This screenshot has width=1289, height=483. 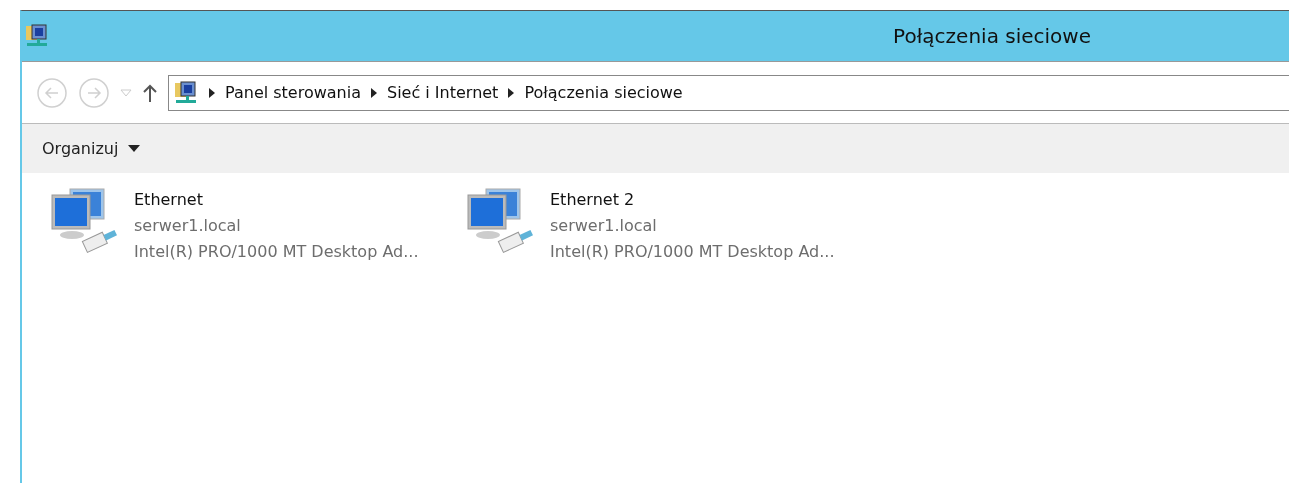 I want to click on connection-name: Ethernet 2, so click(x=593, y=200).